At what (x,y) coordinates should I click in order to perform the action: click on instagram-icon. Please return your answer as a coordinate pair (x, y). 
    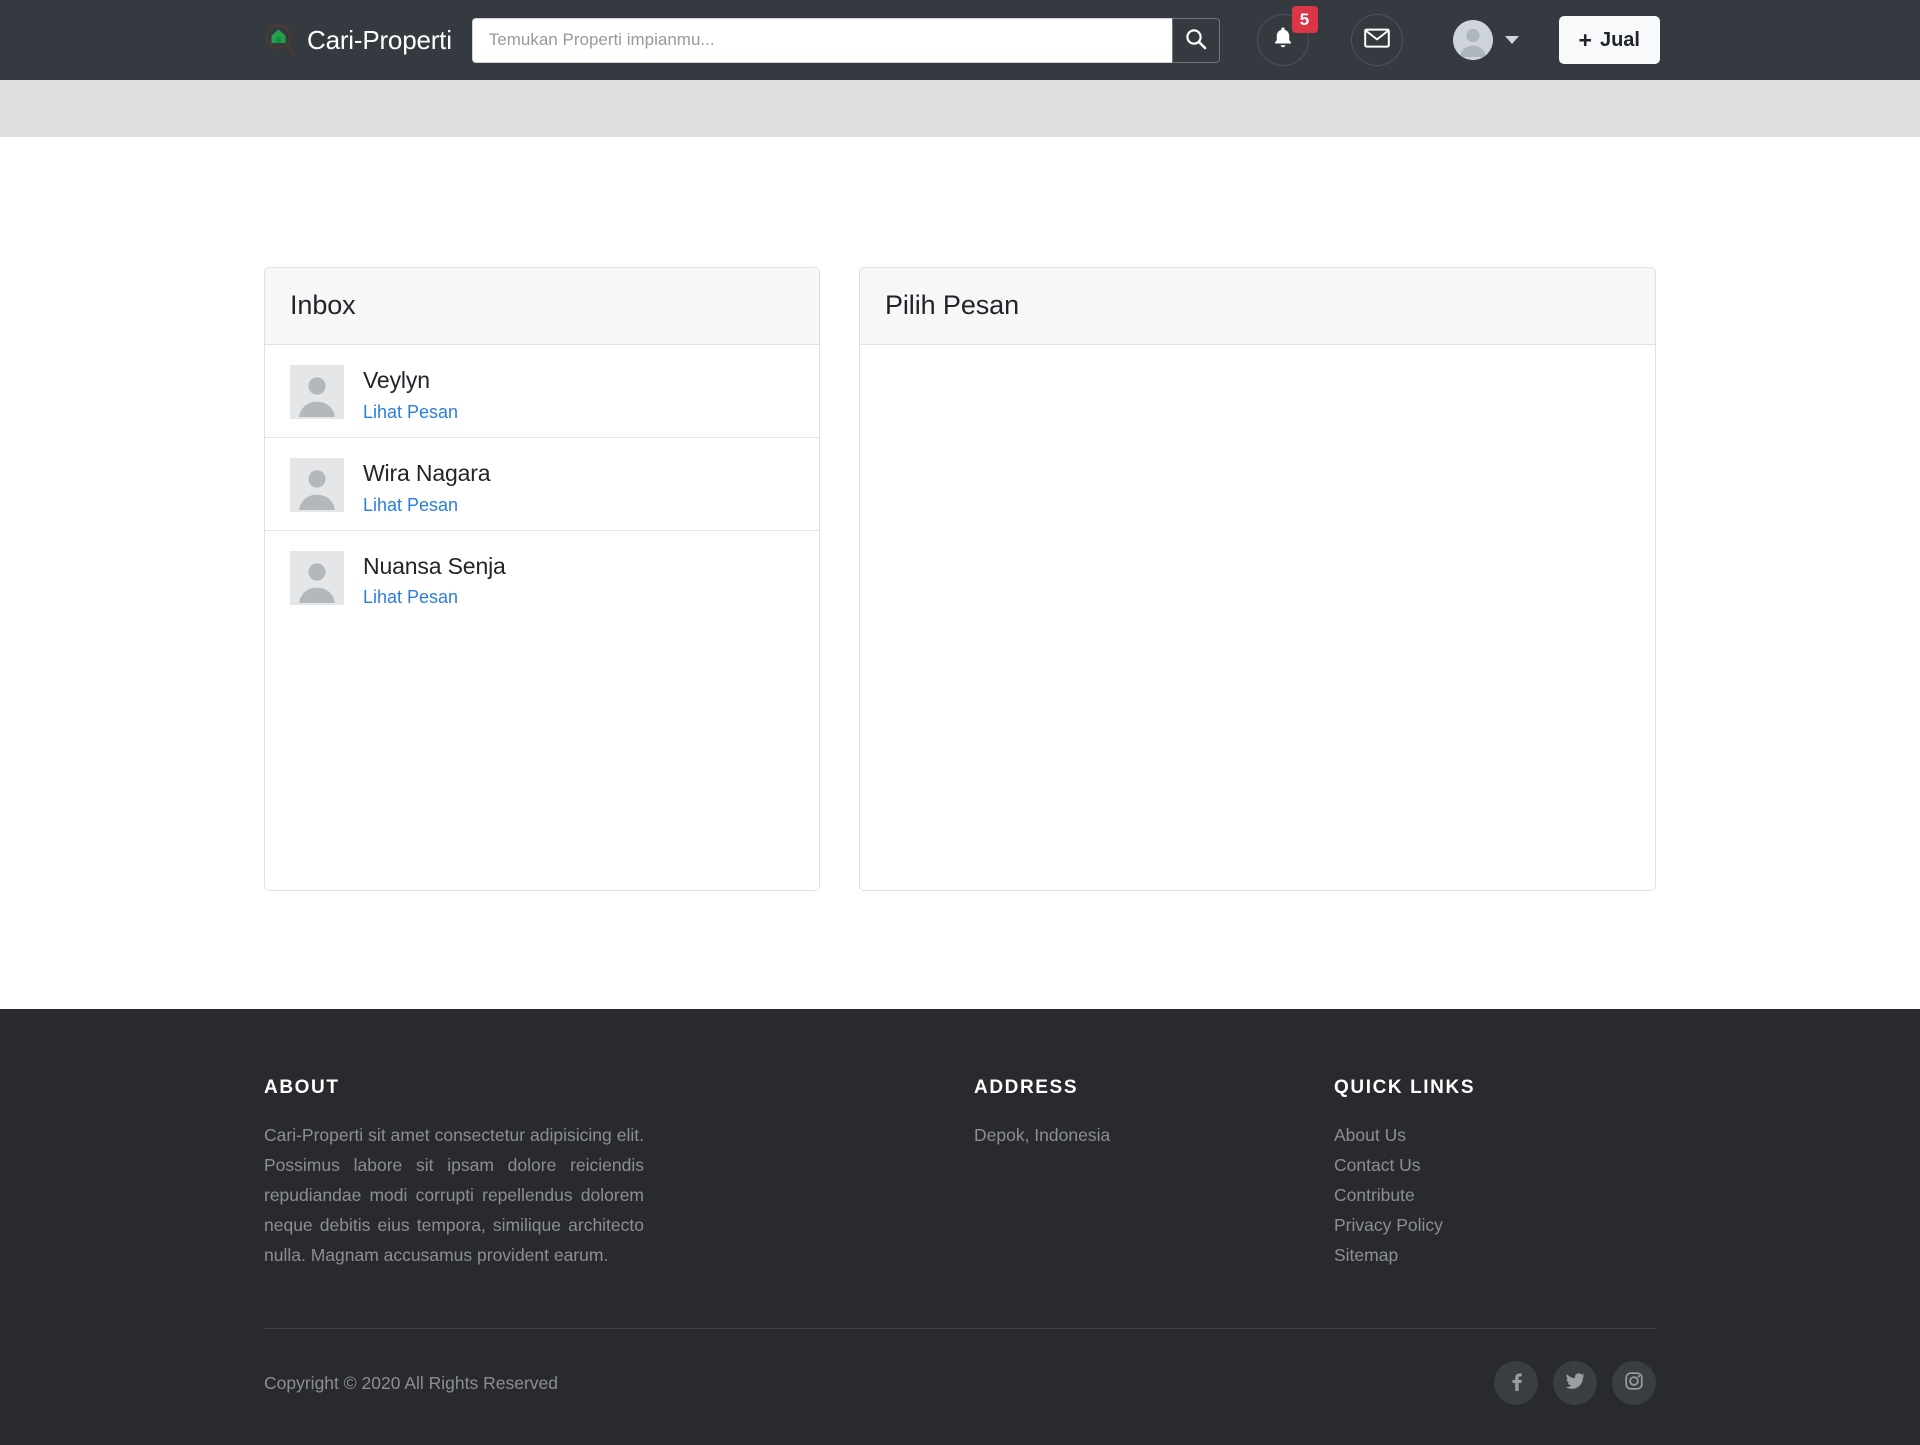
    Looking at the image, I should click on (1634, 1383).